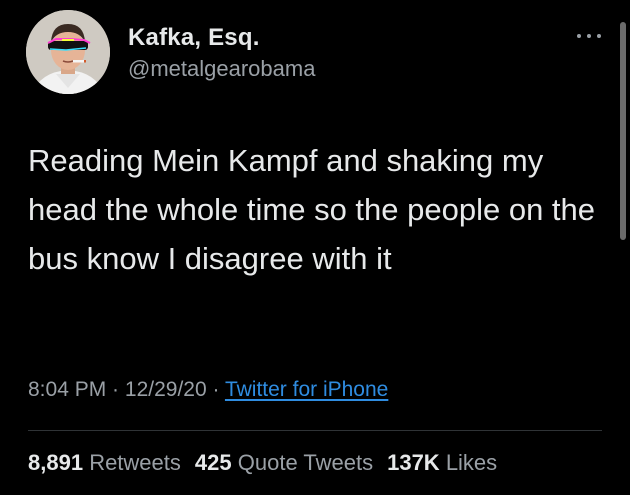  Describe the element at coordinates (413, 462) in the screenshot. I see `likes-count: 137K` at that location.